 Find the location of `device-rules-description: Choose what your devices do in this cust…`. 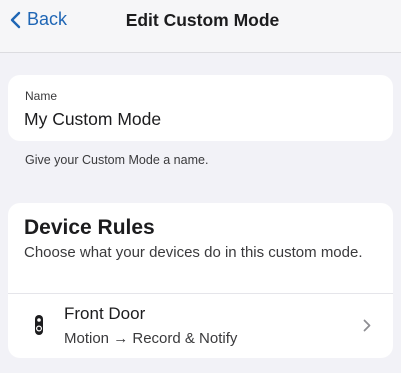

device-rules-description: Choose what your devices do in this cust… is located at coordinates (193, 252).